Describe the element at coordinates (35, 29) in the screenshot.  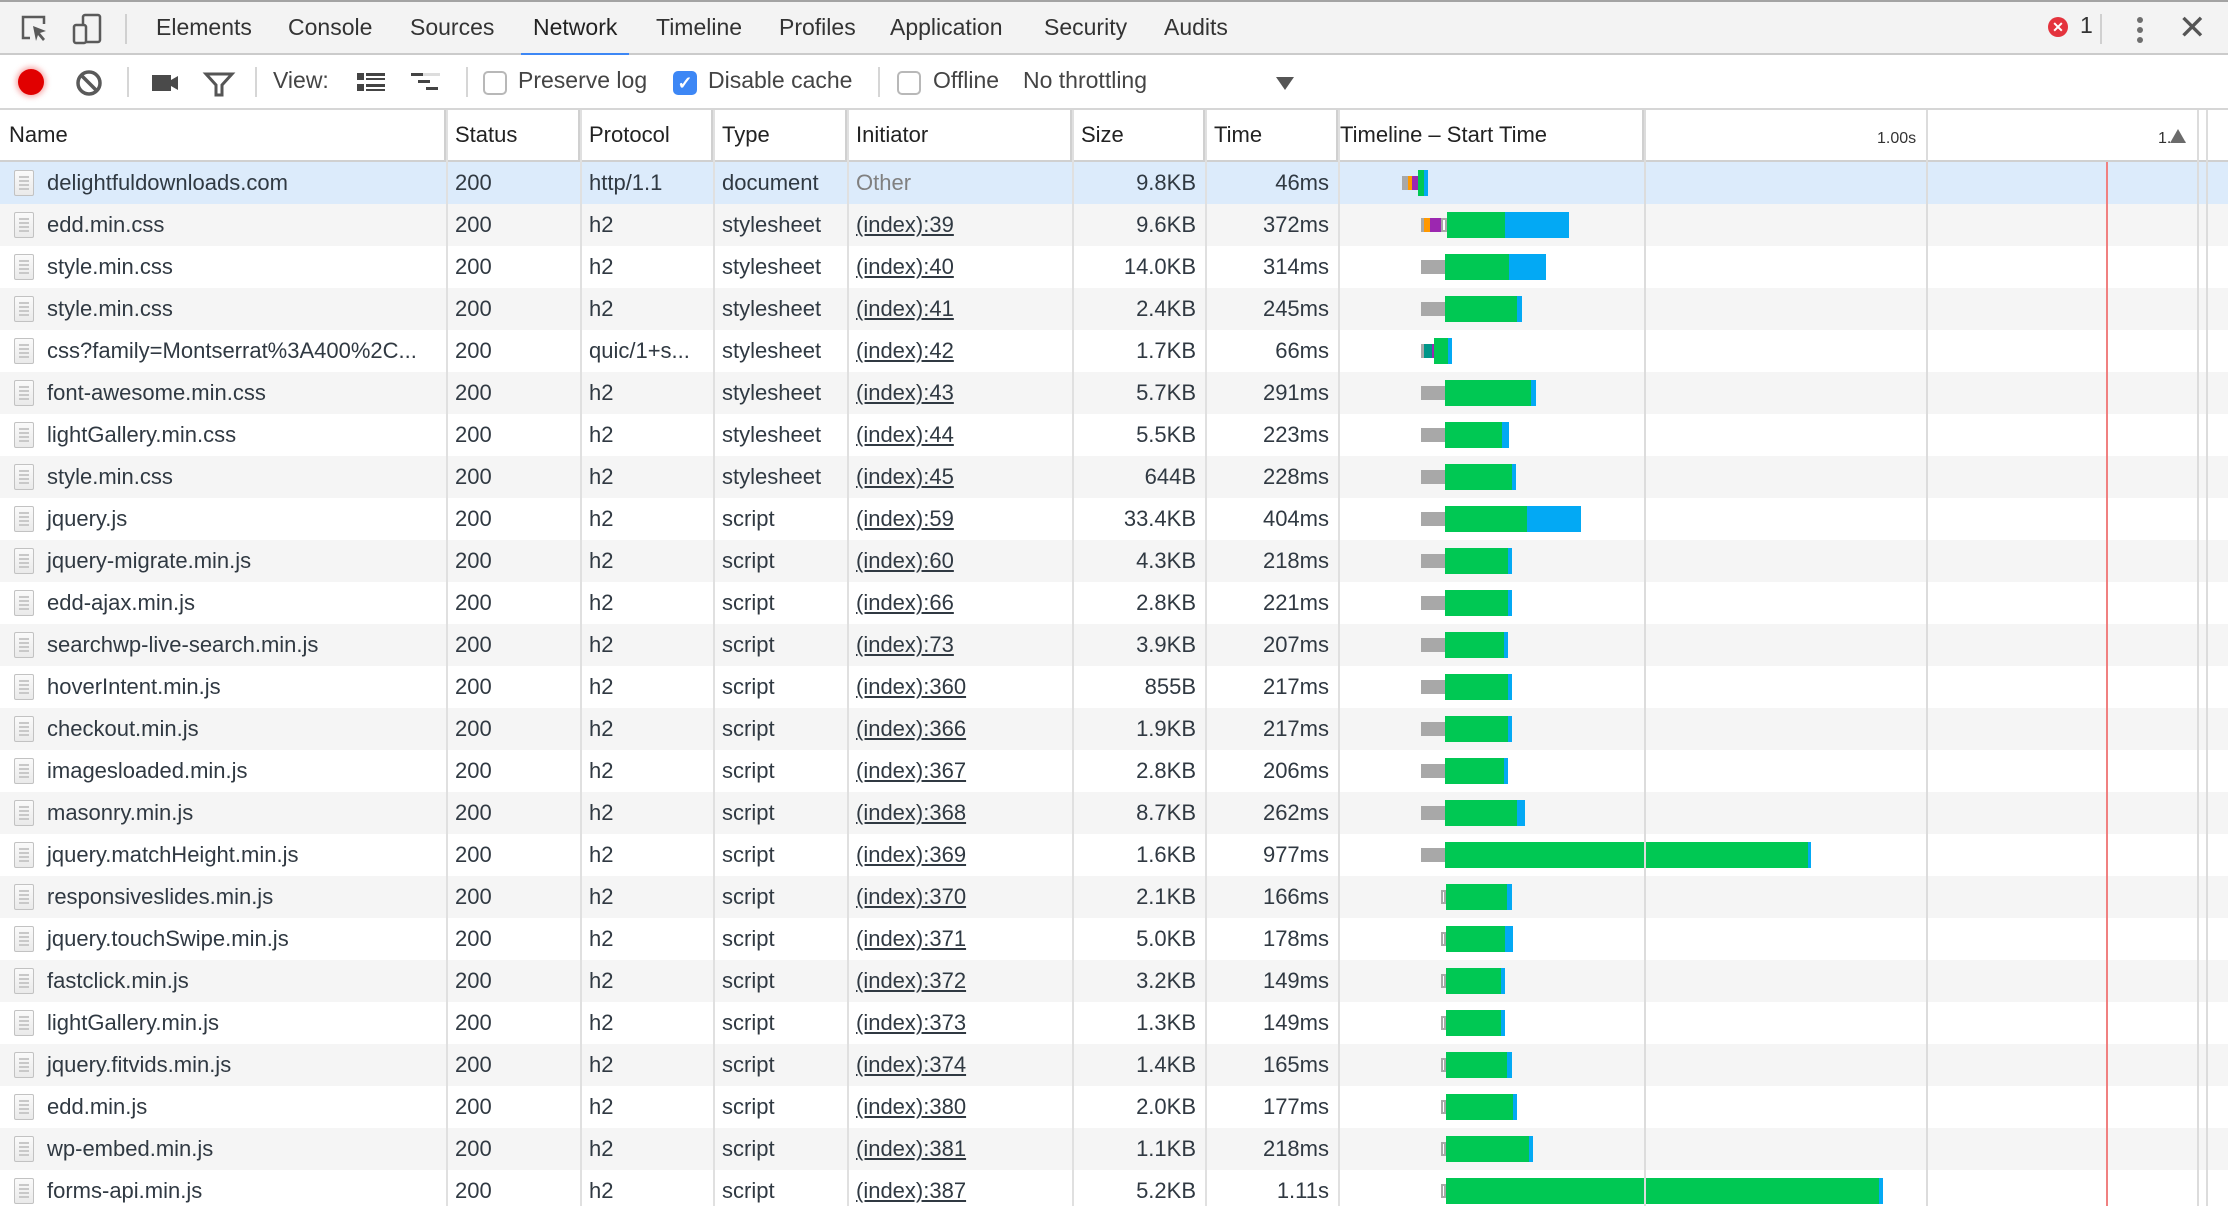
I see `inspect-element-icon` at that location.